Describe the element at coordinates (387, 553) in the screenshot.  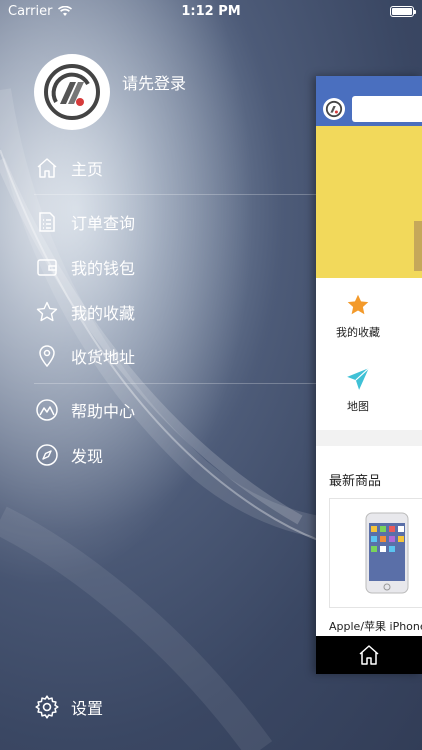
I see `phone-product-image` at that location.